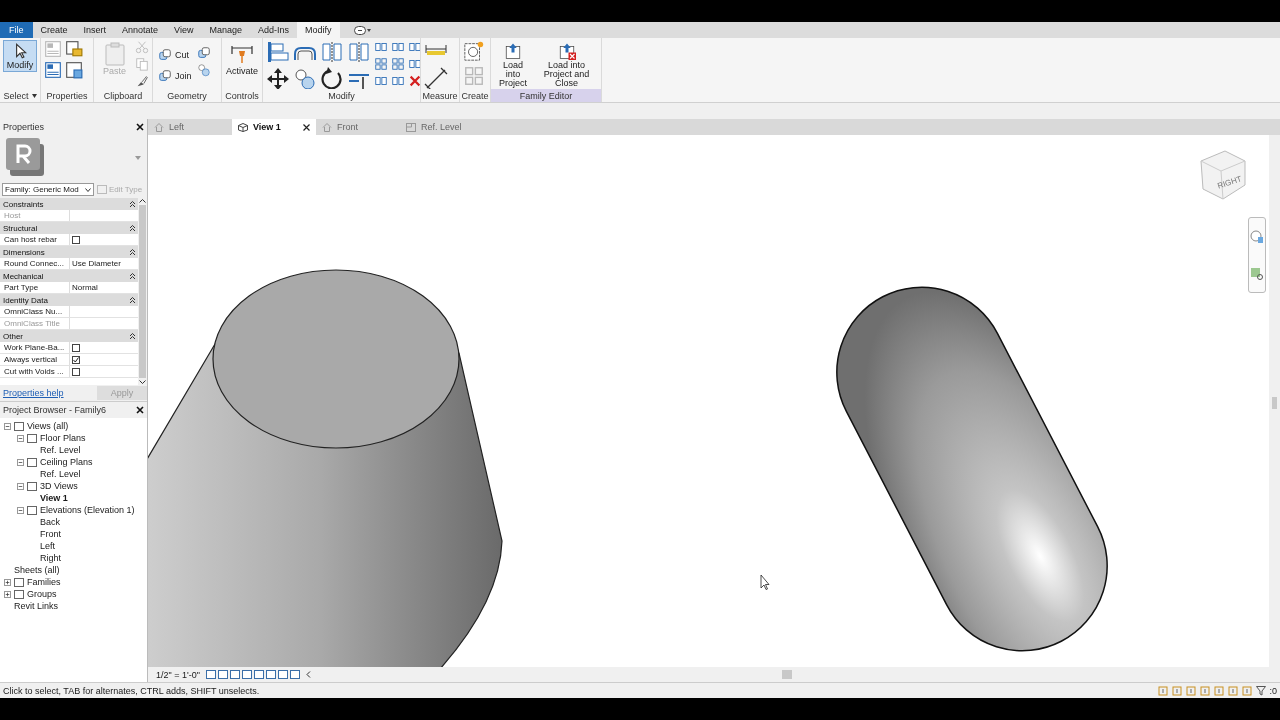  I want to click on tree-item: 3D Views, so click(59, 486).